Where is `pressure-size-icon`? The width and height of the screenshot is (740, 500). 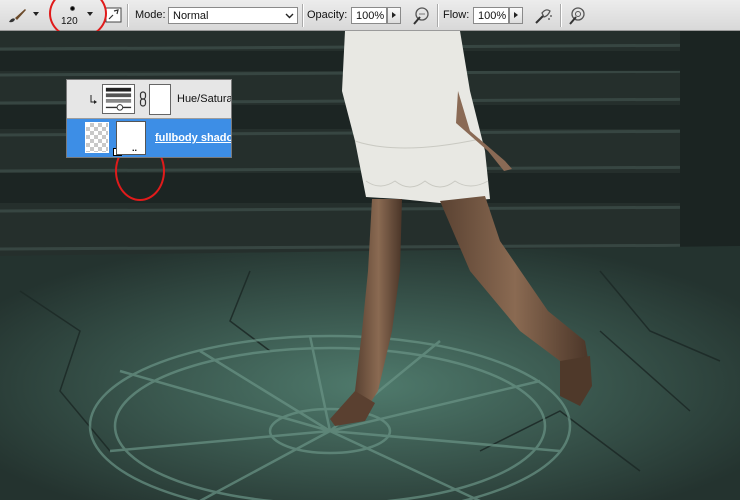 pressure-size-icon is located at coordinates (577, 16).